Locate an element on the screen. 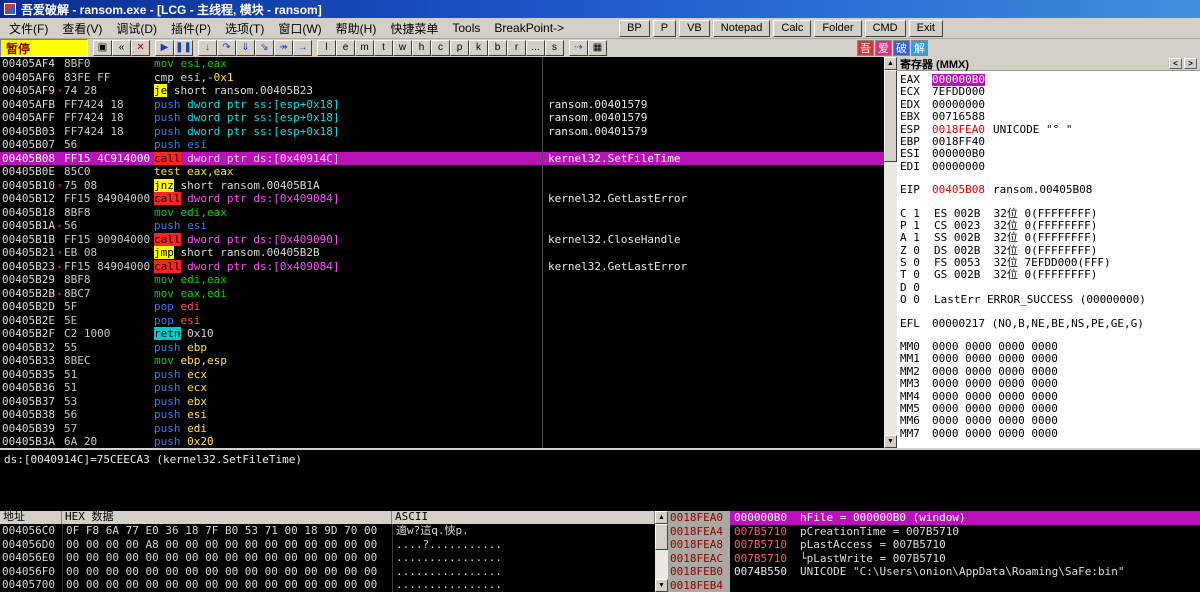  stack-row: 0018FEB4 is located at coordinates (934, 585).